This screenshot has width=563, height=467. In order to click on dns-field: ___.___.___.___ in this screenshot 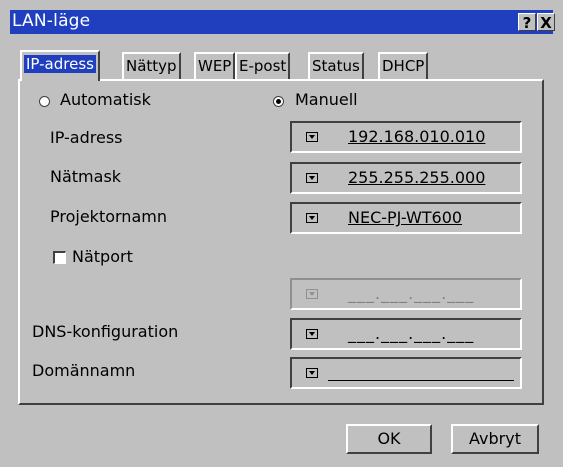, I will do `click(406, 334)`.